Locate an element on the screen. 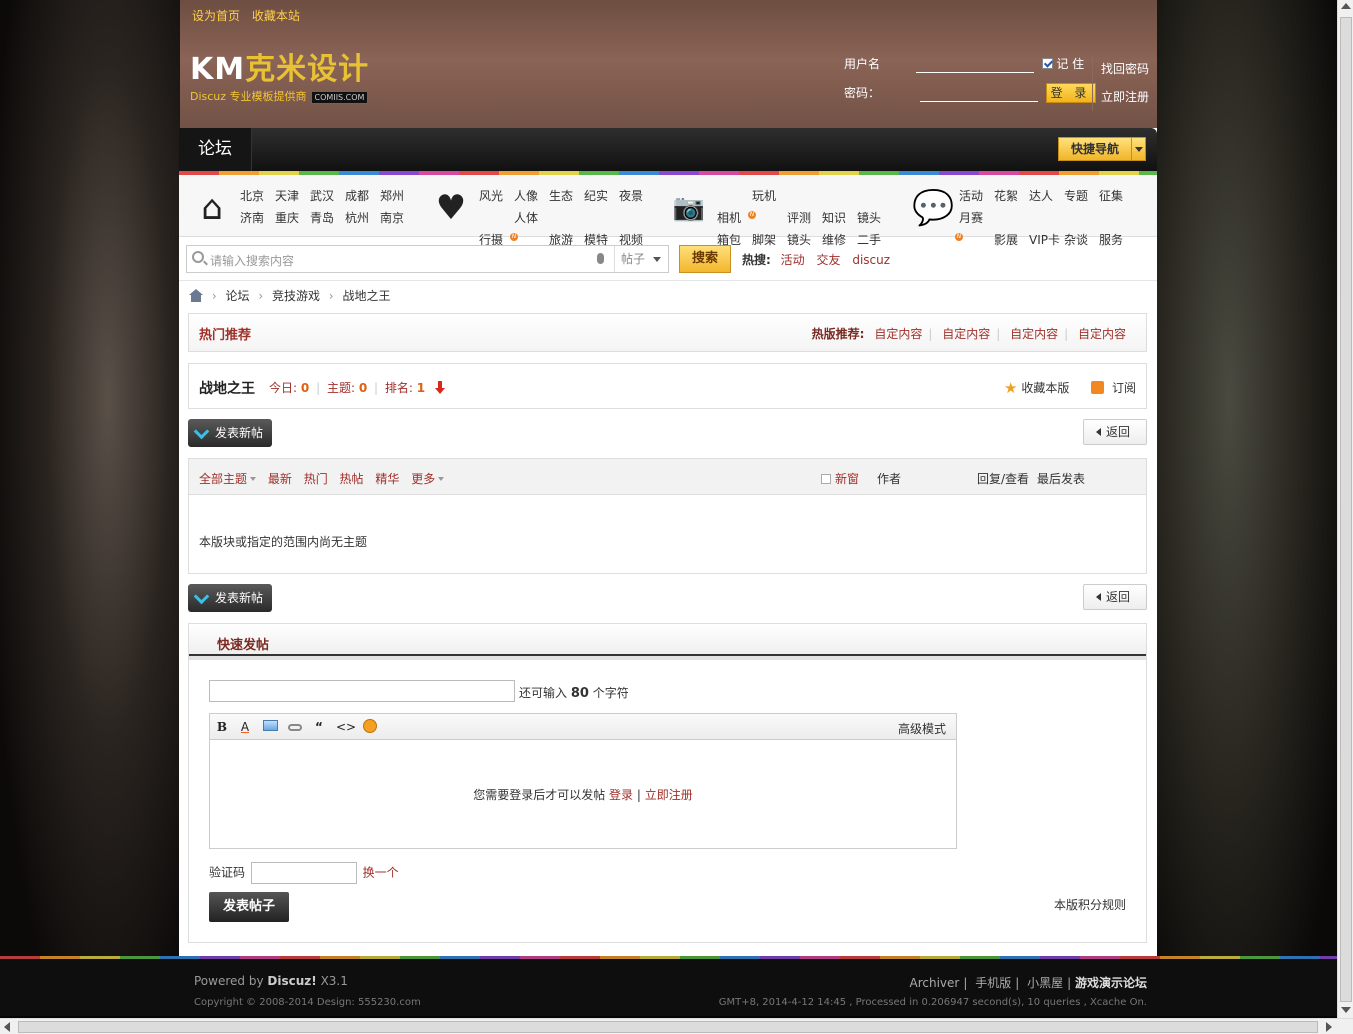 This screenshot has width=1353, height=1034. breadcrumb-current: 战地之王 is located at coordinates (366, 296).